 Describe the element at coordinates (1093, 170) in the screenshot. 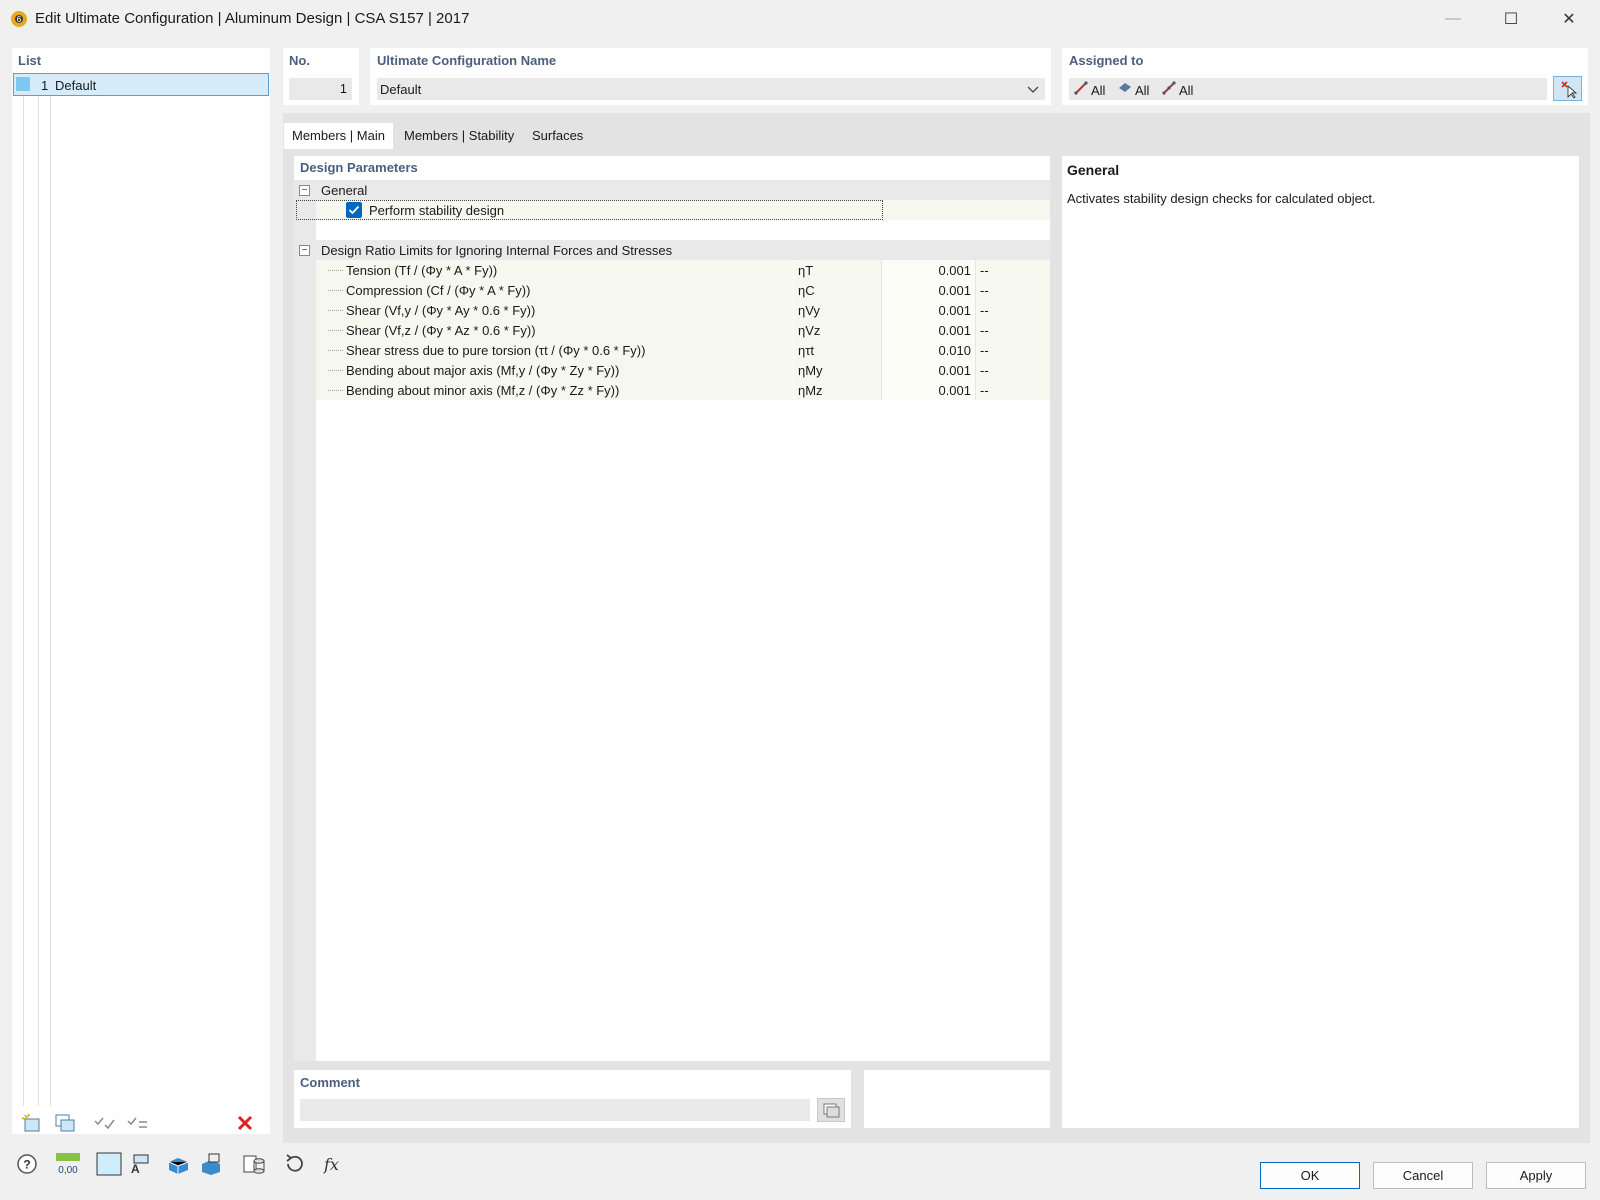

I see `info-header: General` at that location.